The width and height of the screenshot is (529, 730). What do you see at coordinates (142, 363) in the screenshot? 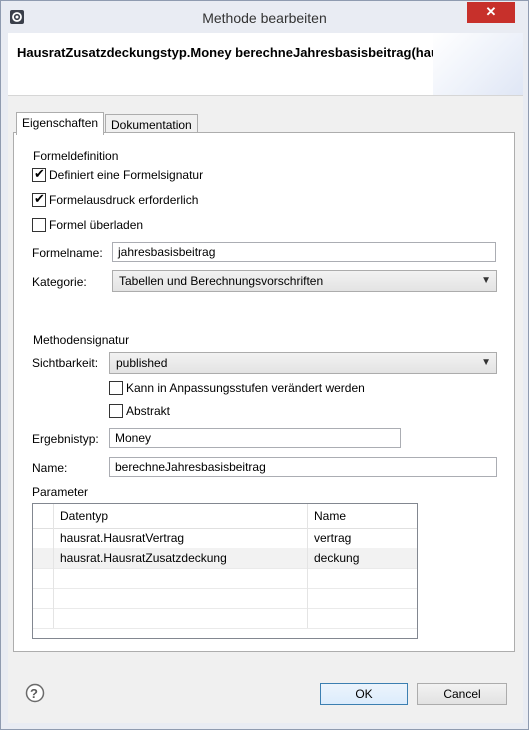
I see `sichtbarkeit-value: published` at bounding box center [142, 363].